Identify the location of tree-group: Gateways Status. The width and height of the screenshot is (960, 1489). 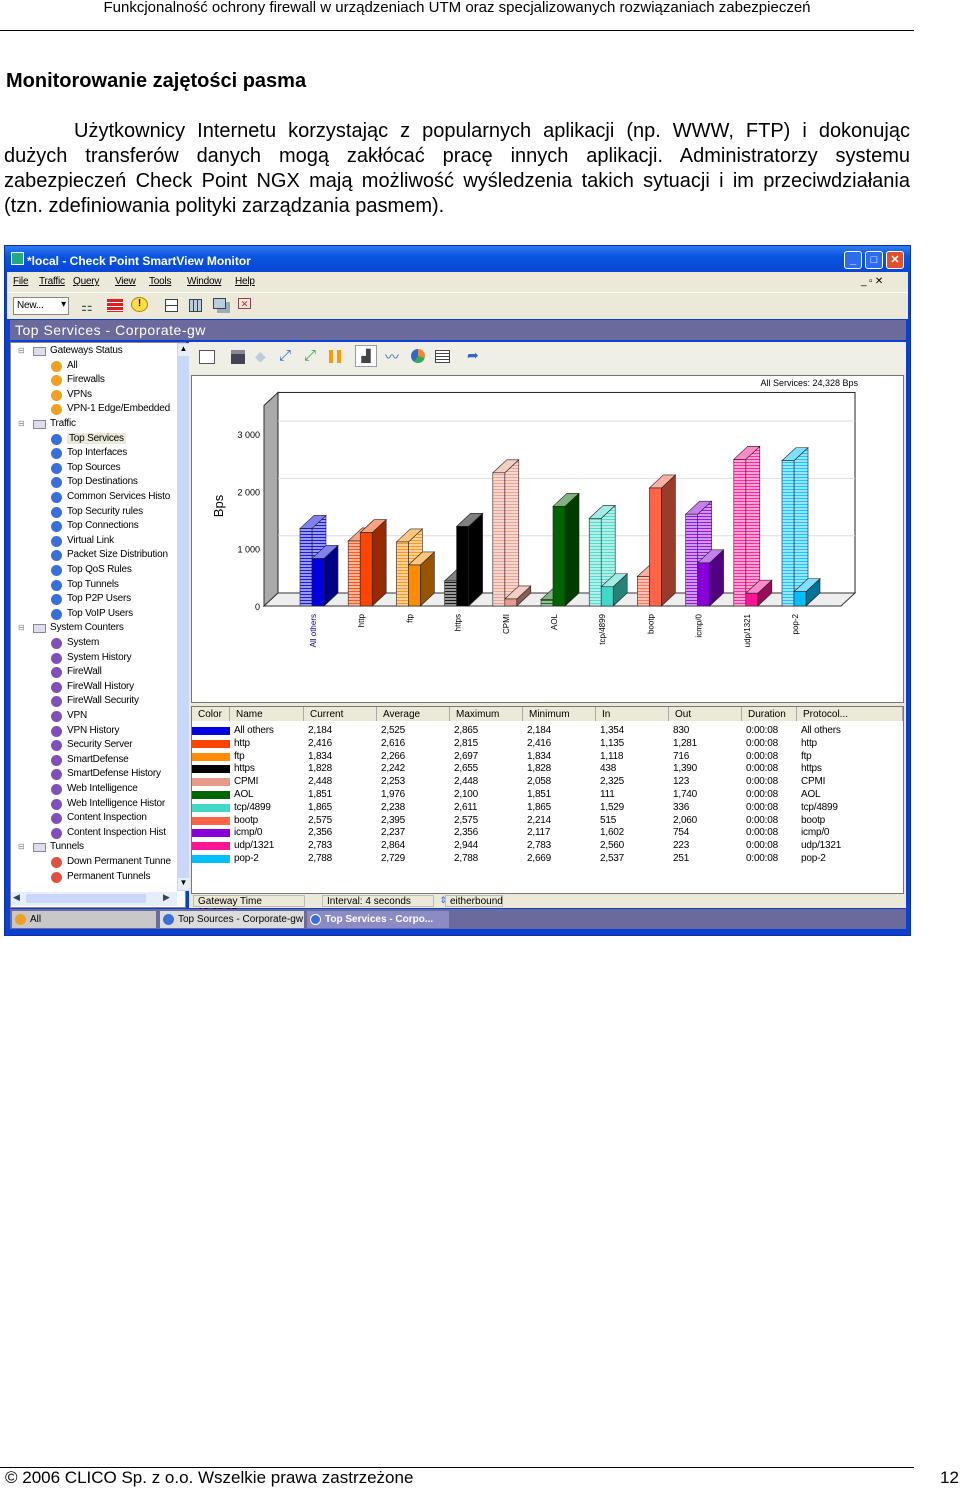
(86, 350).